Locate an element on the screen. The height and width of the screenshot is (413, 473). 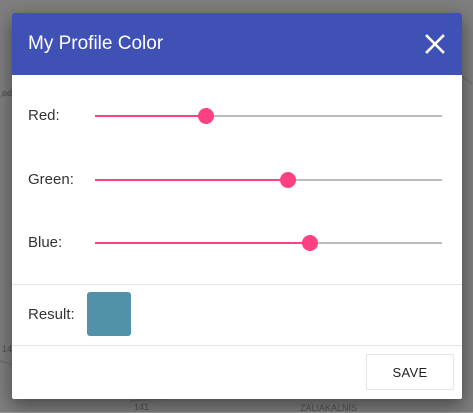
result-color-swatch is located at coordinates (109, 314).